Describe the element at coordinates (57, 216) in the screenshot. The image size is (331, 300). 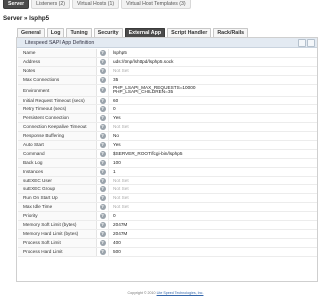
I see `field-label: Priority` at that location.